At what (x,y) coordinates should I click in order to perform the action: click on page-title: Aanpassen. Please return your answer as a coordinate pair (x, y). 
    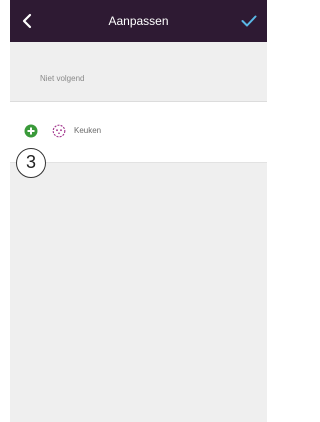
    Looking at the image, I should click on (138, 21).